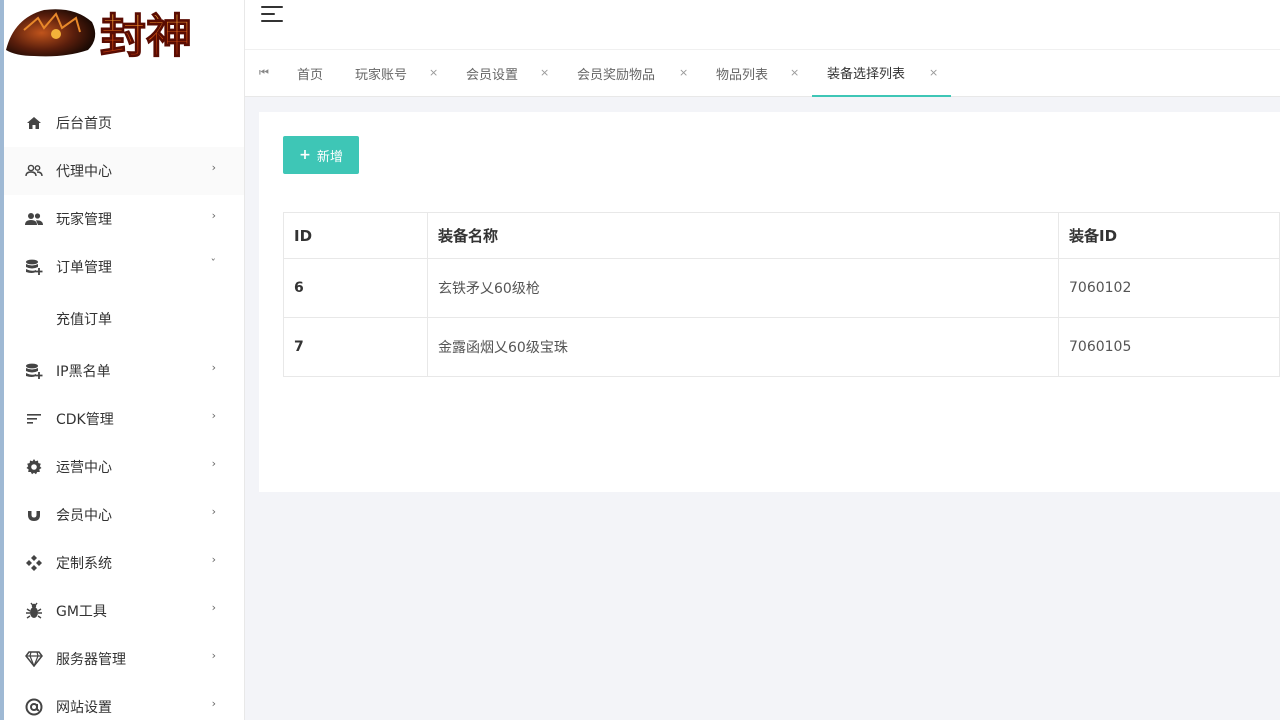 The height and width of the screenshot is (720, 1280). Describe the element at coordinates (1169, 235) in the screenshot. I see `column-header-equip-id: 装备ID` at that location.